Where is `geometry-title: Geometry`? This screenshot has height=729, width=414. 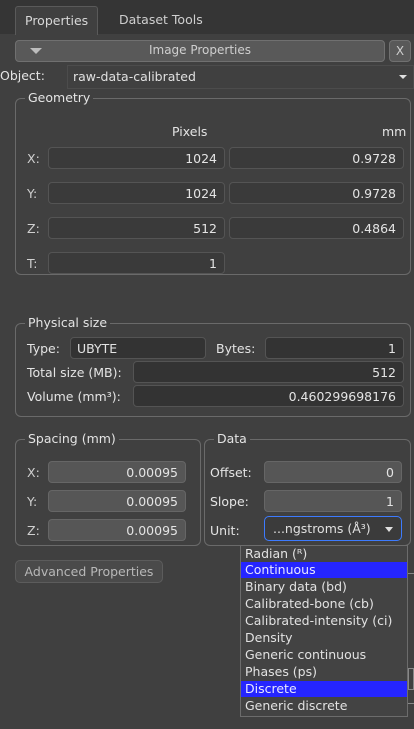 geometry-title: Geometry is located at coordinates (59, 97).